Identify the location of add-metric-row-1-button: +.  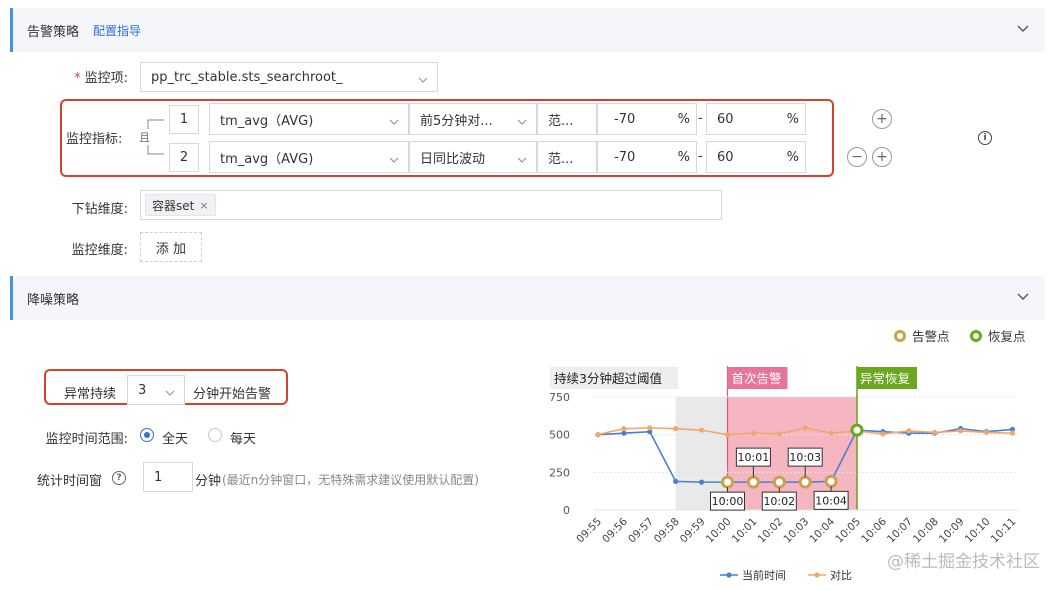
(882, 119).